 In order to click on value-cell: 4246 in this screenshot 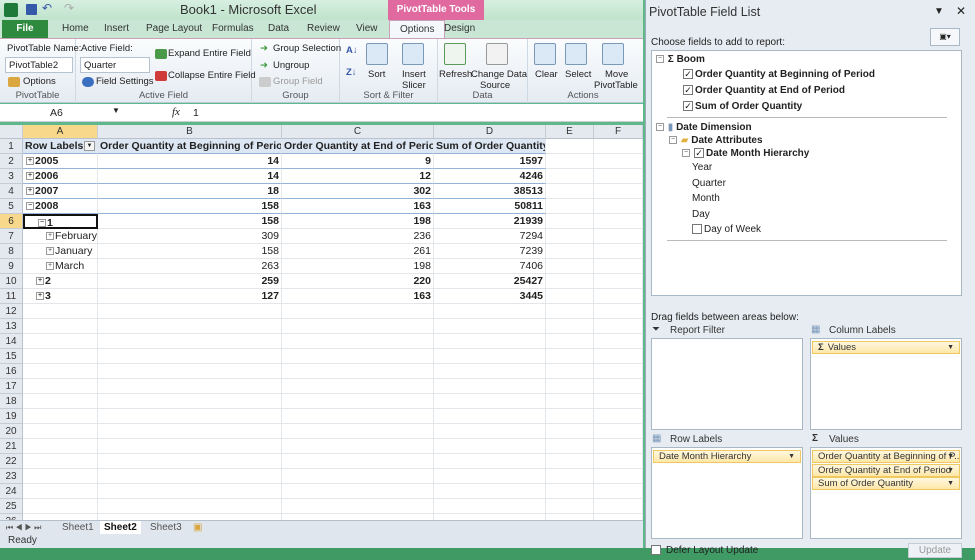, I will do `click(490, 176)`.